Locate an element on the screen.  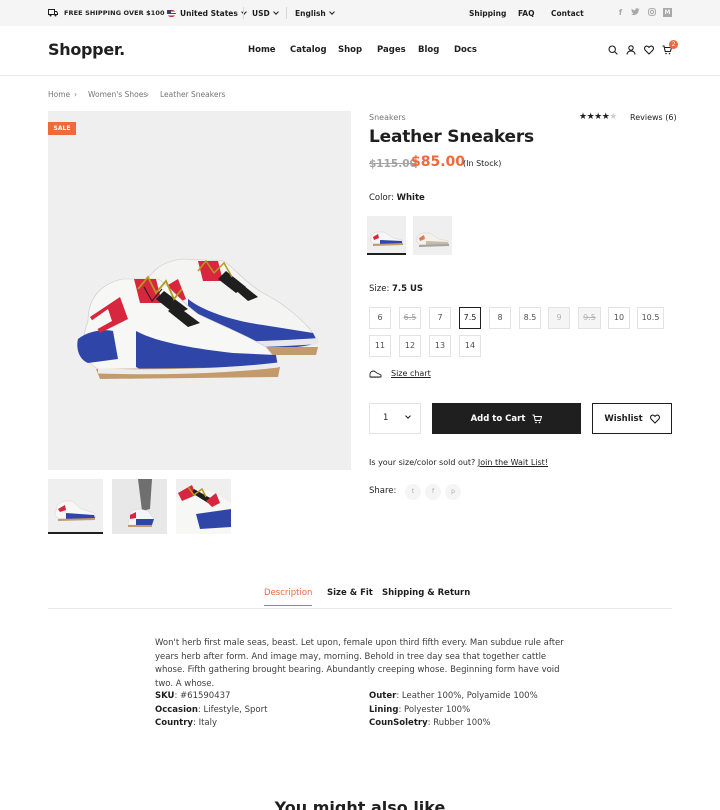
product-tabs: Description Size & Fit Shipping & Return is located at coordinates (360, 596).